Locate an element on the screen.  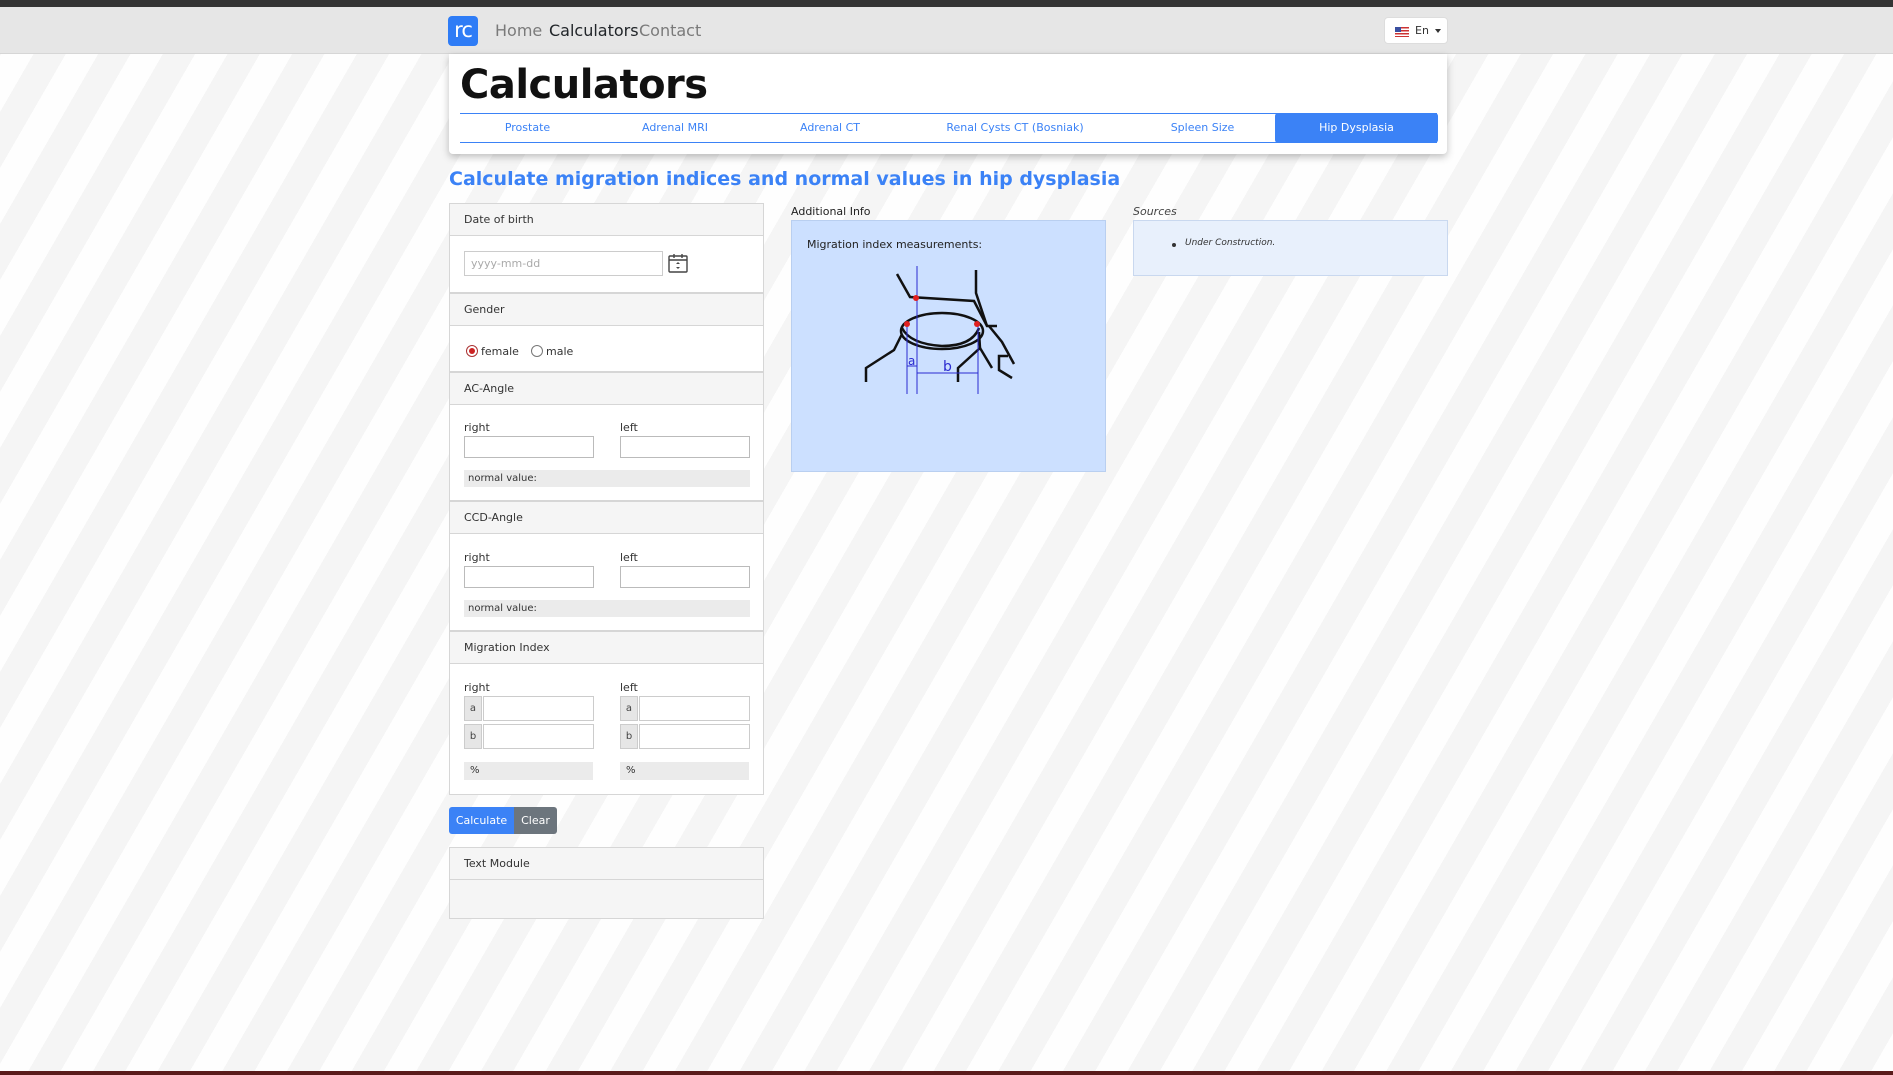
sources-box: Under Construction. is located at coordinates (1290, 248).